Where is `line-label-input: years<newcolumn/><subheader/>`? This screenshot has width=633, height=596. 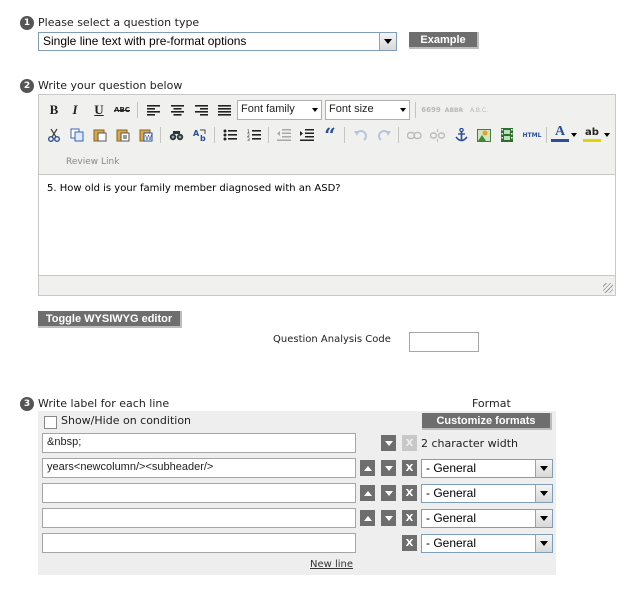 line-label-input: years<newcolumn/><subheader/> is located at coordinates (199, 468).